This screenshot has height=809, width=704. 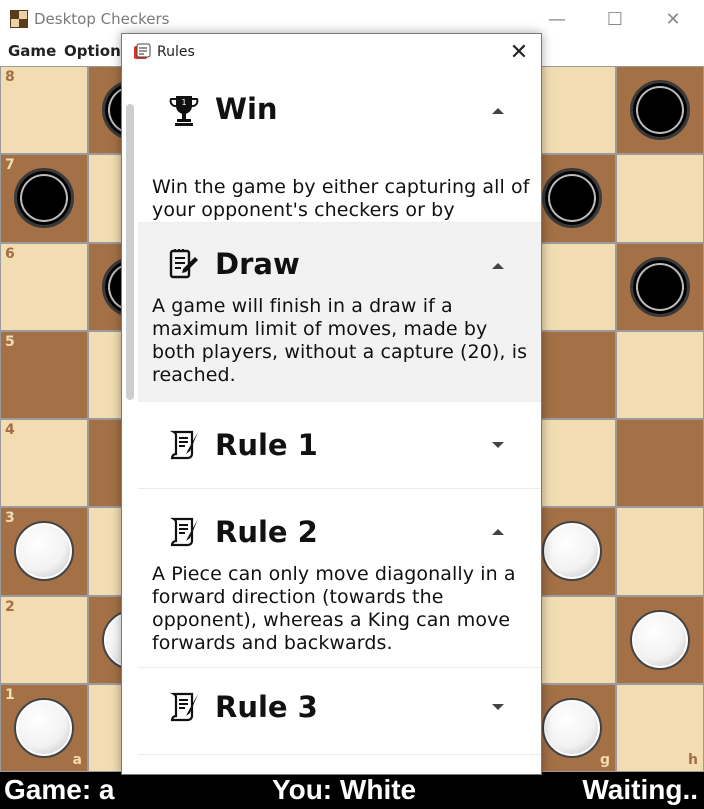 I want to click on board-square: 4, so click(x=44, y=463).